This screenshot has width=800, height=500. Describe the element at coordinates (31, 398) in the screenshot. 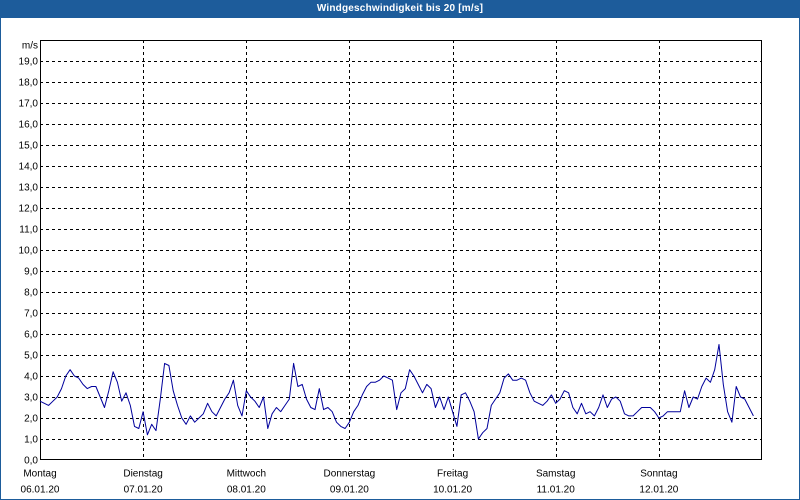

I see `y-tick-label: 3,0` at that location.